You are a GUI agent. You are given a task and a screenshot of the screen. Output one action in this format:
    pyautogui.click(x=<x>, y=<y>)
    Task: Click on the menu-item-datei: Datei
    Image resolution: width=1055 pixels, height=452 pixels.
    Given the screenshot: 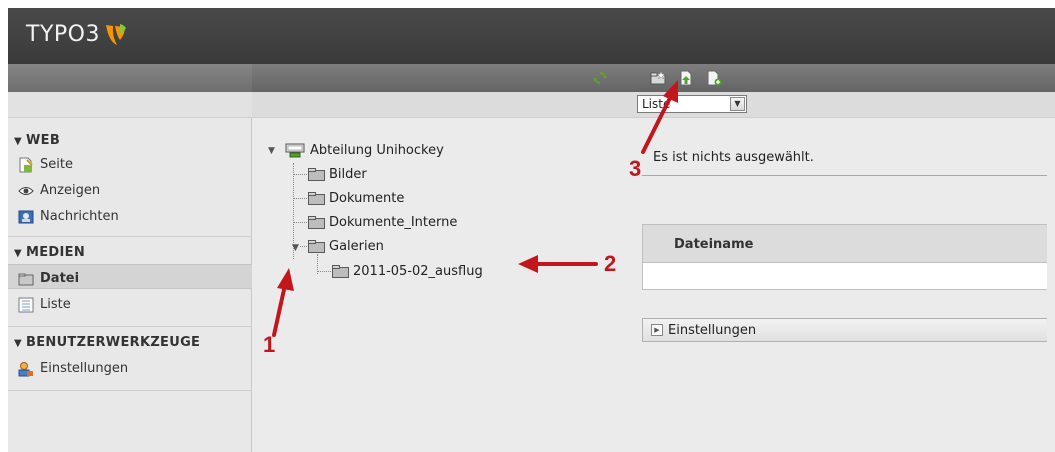 What is the action you would take?
    pyautogui.click(x=130, y=276)
    